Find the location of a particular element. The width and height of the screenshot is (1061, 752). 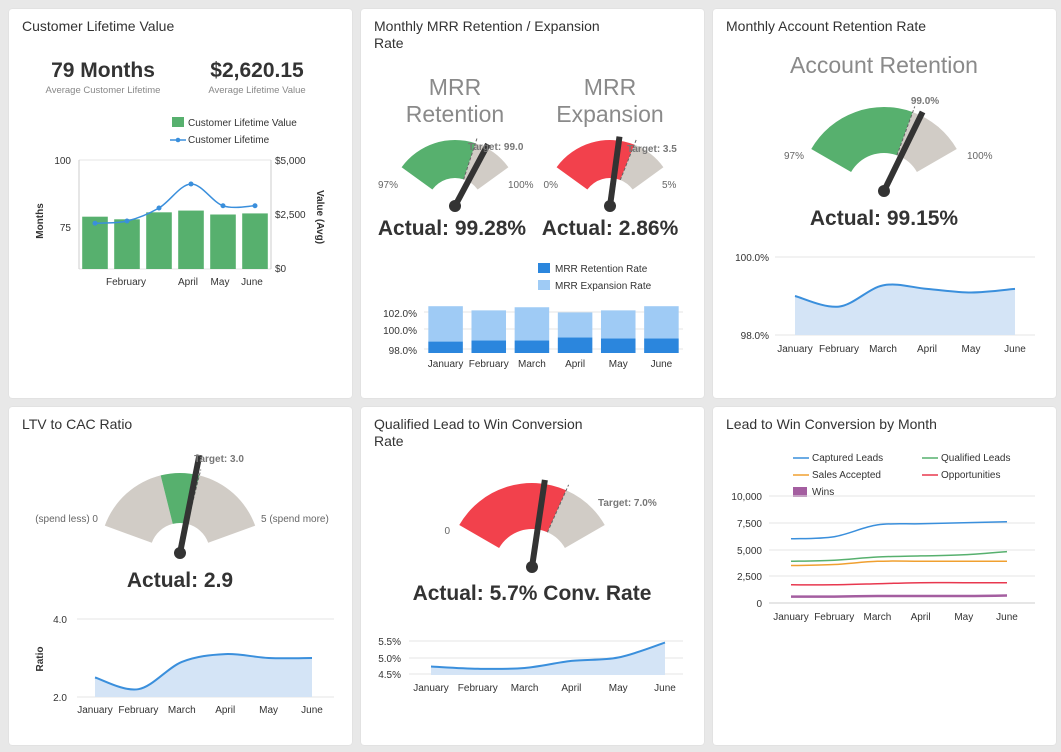

y-axis-title: Ratio is located at coordinates (40, 659).